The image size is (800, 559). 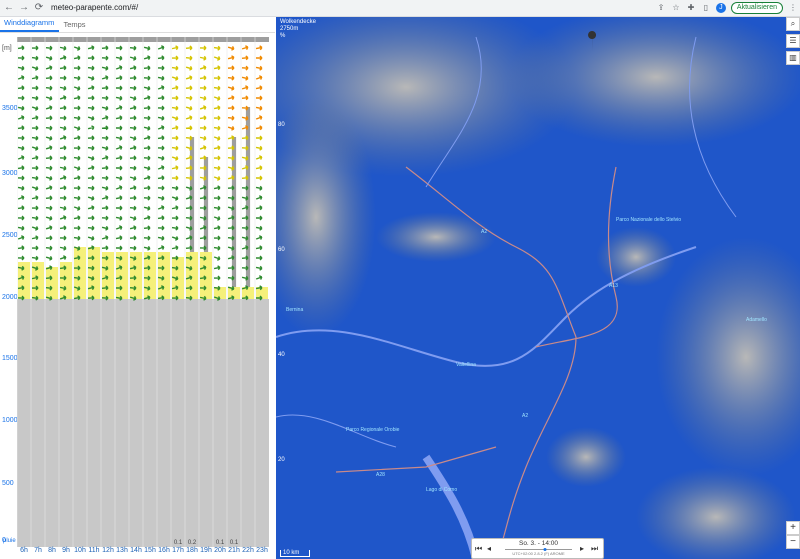 What do you see at coordinates (10, 297) in the screenshot?
I see `y-tick-label: 2000` at bounding box center [10, 297].